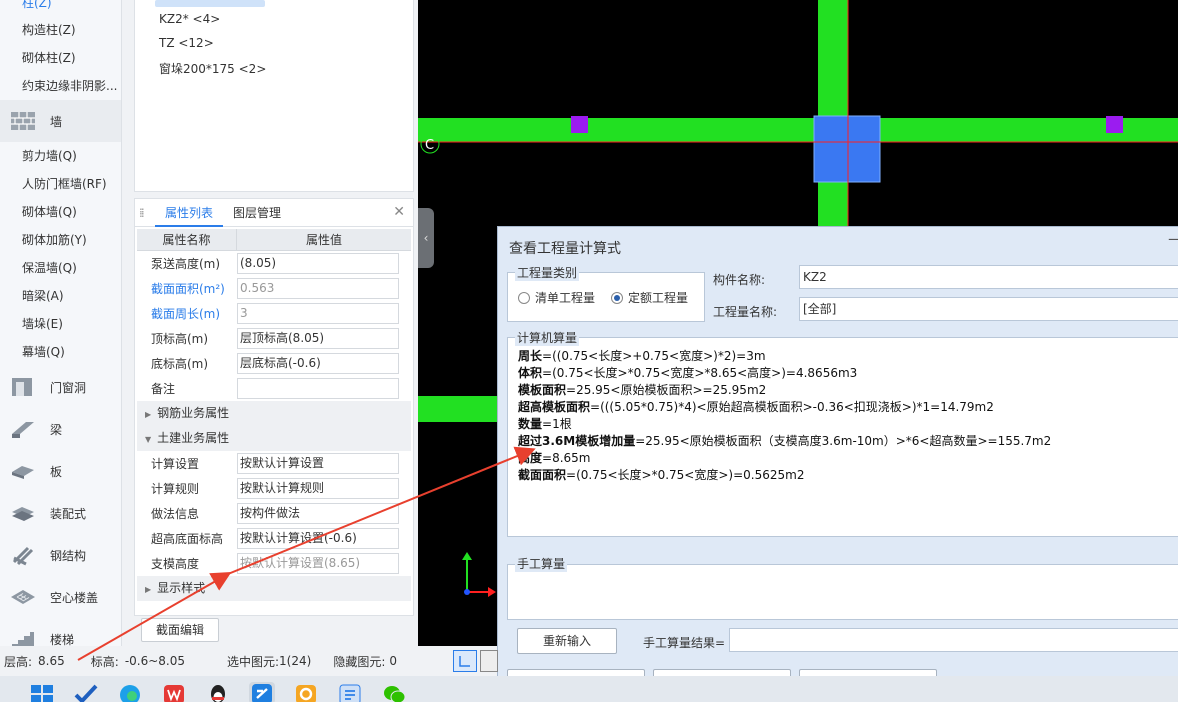 The width and height of the screenshot is (1178, 702). Describe the element at coordinates (465, 661) in the screenshot. I see `snap-mode-button` at that location.